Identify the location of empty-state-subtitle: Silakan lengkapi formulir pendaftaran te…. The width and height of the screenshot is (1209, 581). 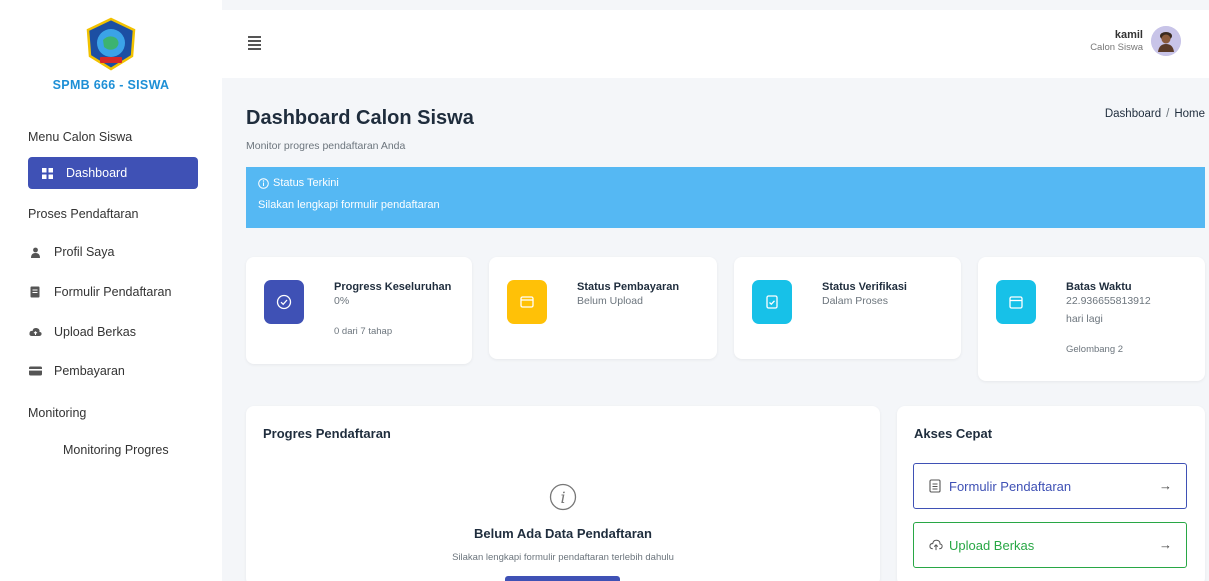
(563, 557).